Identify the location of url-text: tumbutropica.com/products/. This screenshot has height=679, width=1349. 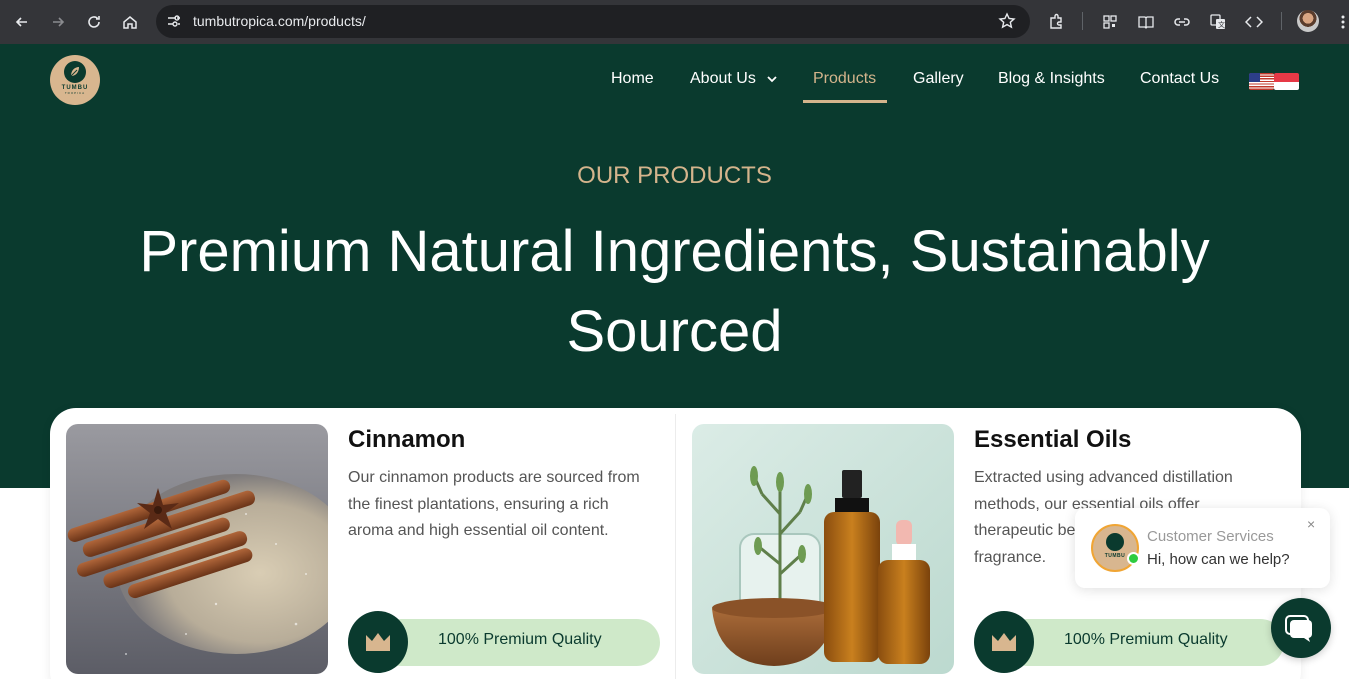
(279, 21).